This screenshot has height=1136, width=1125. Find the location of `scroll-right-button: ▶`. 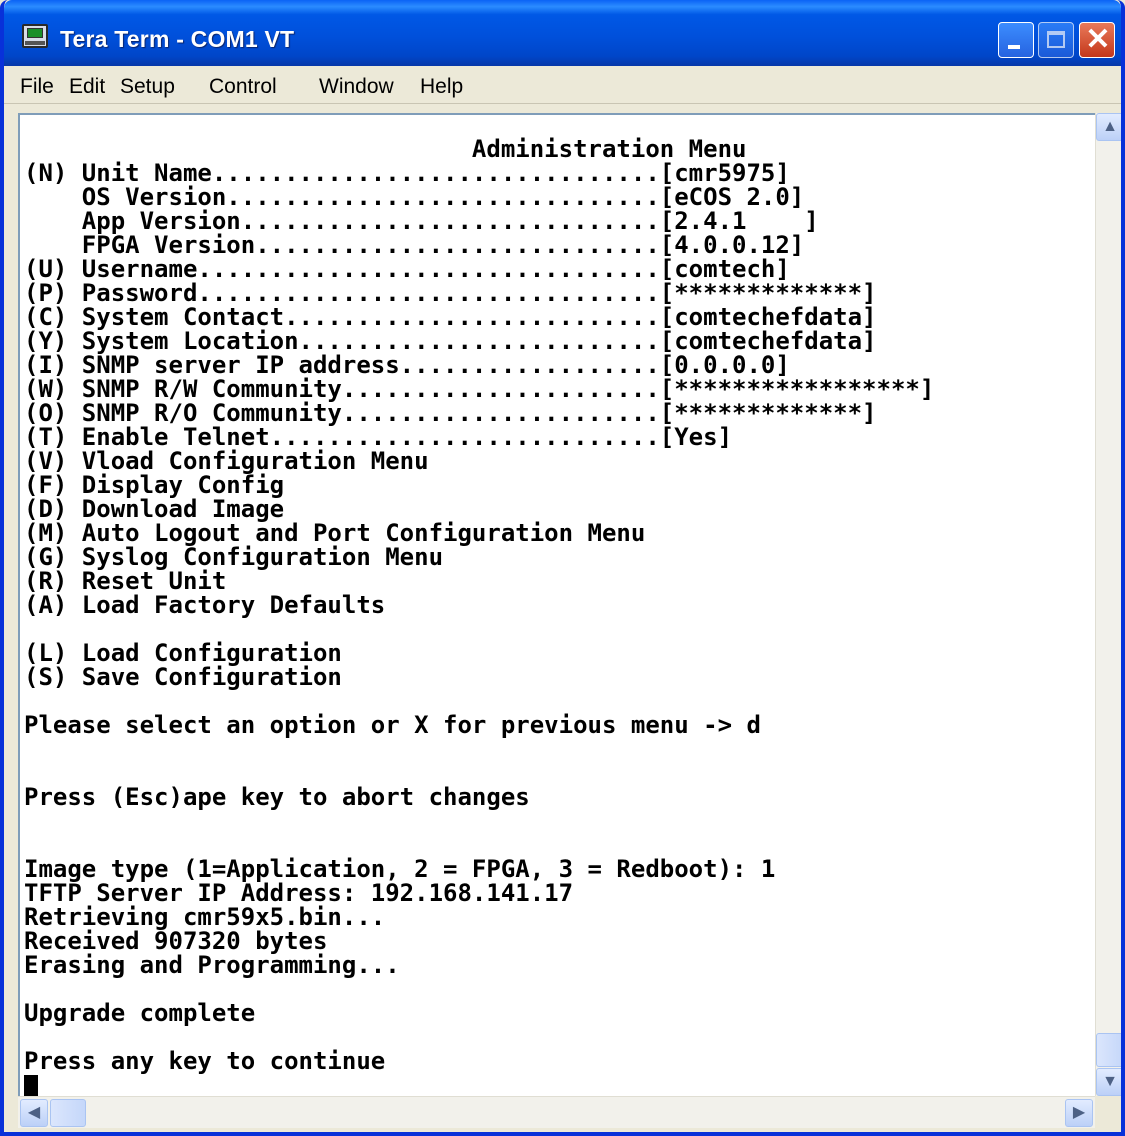

scroll-right-button: ▶ is located at coordinates (1079, 1113).